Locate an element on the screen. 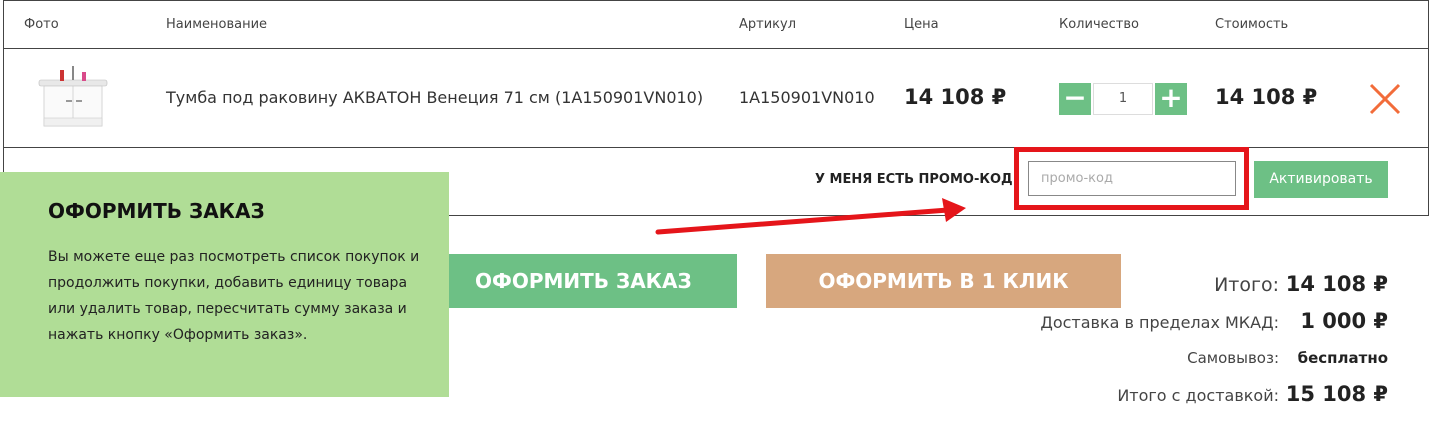  col-header-quantity: Количество is located at coordinates (1099, 24).